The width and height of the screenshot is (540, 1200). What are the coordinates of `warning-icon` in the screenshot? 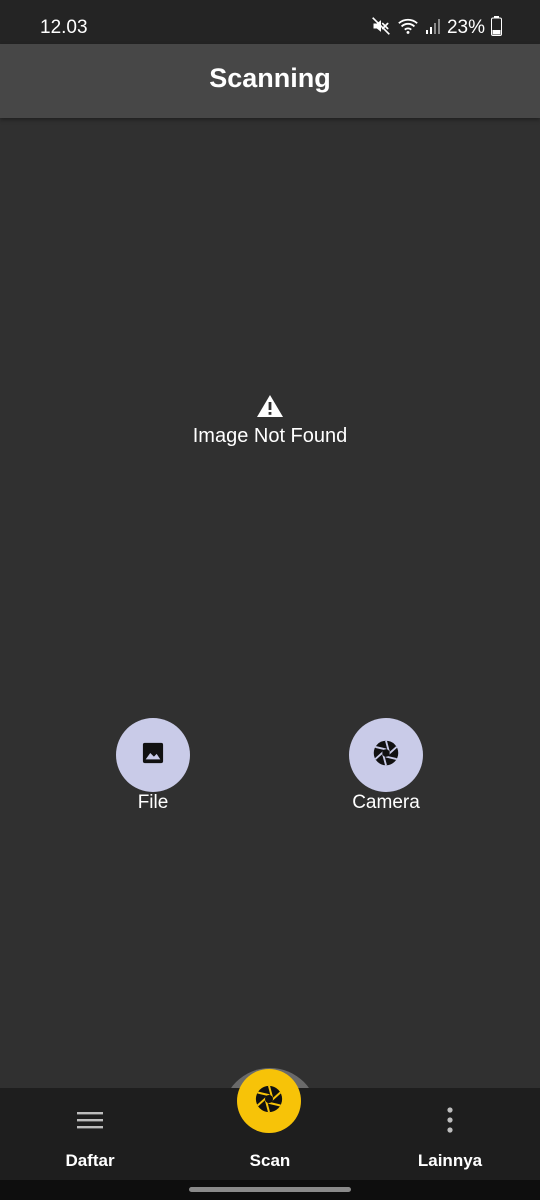 It's located at (270, 408).